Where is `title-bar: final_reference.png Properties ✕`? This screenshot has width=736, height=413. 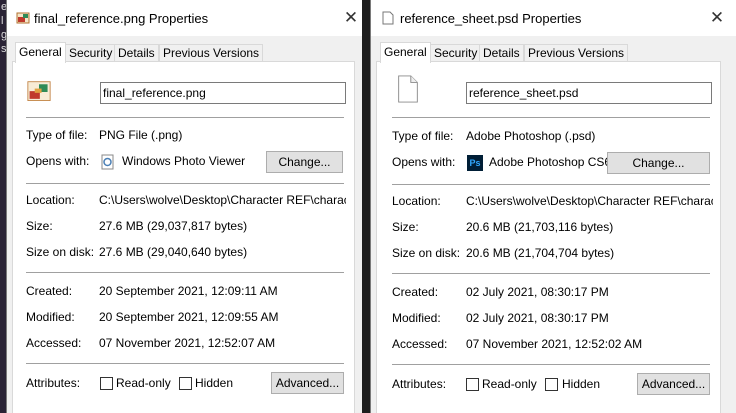
title-bar: final_reference.png Properties ✕ is located at coordinates (184, 18).